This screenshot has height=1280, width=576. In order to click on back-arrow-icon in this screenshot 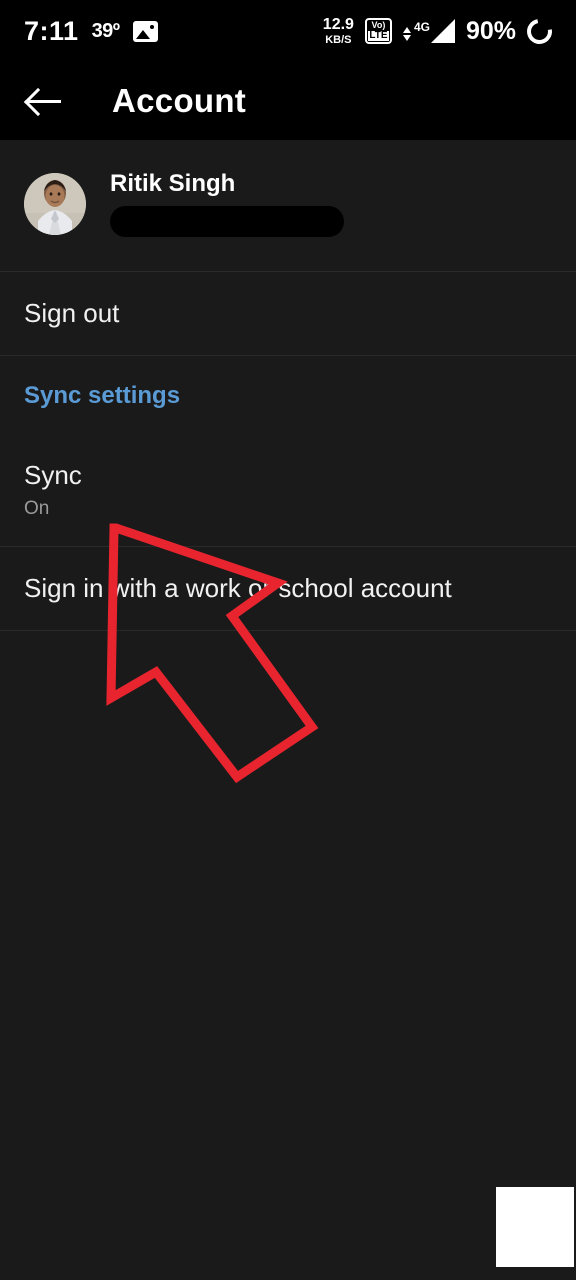, I will do `click(46, 101)`.